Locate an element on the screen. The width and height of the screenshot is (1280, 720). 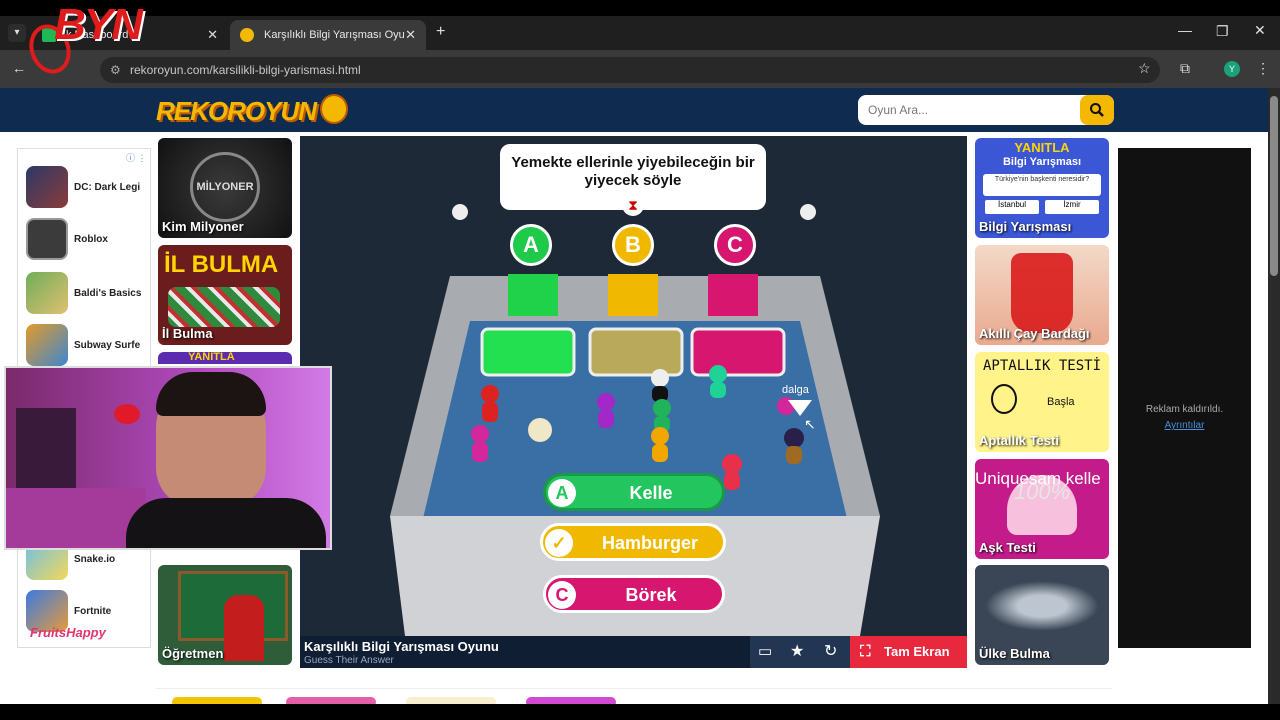
teacher-art is located at coordinates (244, 628).